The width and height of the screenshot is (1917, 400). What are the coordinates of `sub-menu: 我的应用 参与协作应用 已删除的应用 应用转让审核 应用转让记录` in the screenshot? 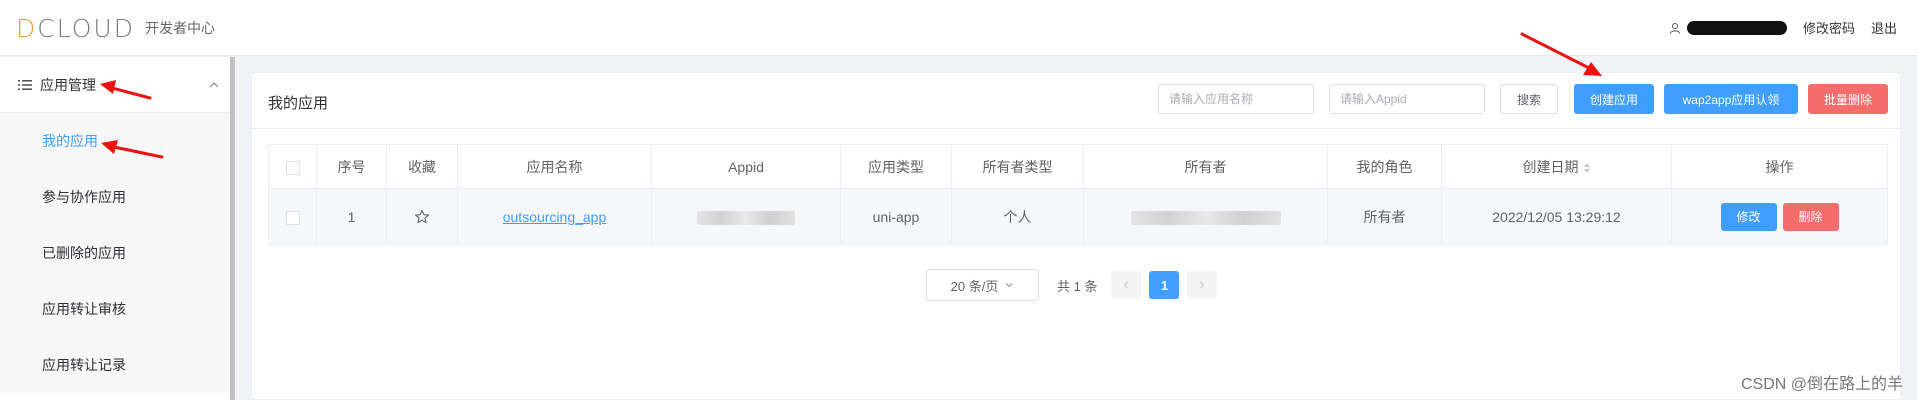 It's located at (117, 253).